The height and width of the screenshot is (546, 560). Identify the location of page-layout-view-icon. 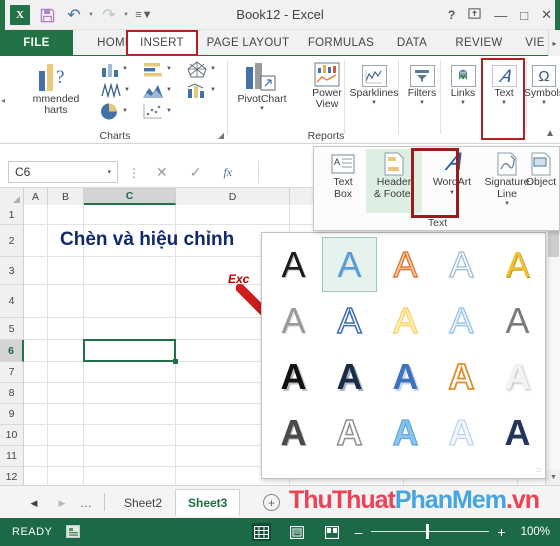
(296, 532).